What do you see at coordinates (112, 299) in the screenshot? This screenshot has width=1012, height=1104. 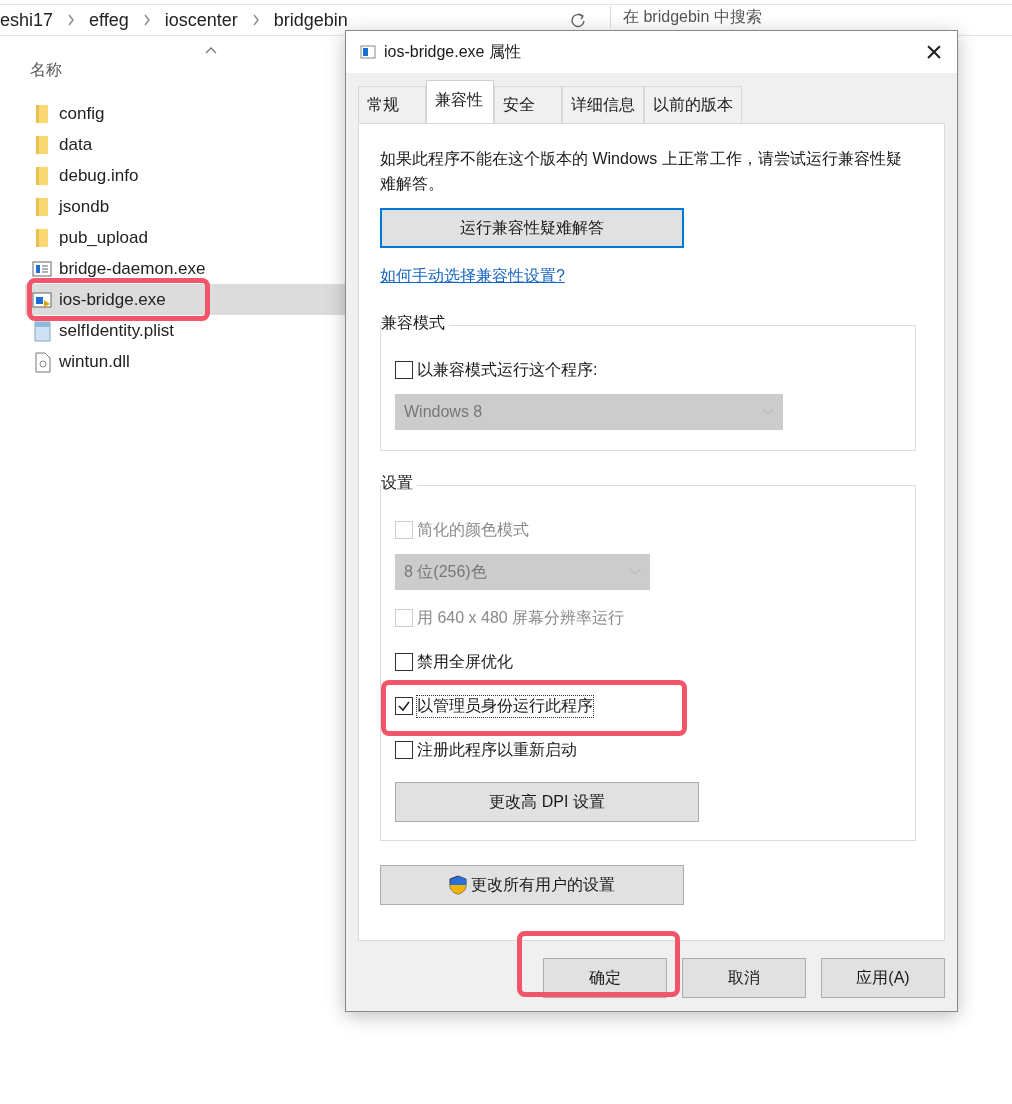 I see `file-name: ios-bridge.exe` at bounding box center [112, 299].